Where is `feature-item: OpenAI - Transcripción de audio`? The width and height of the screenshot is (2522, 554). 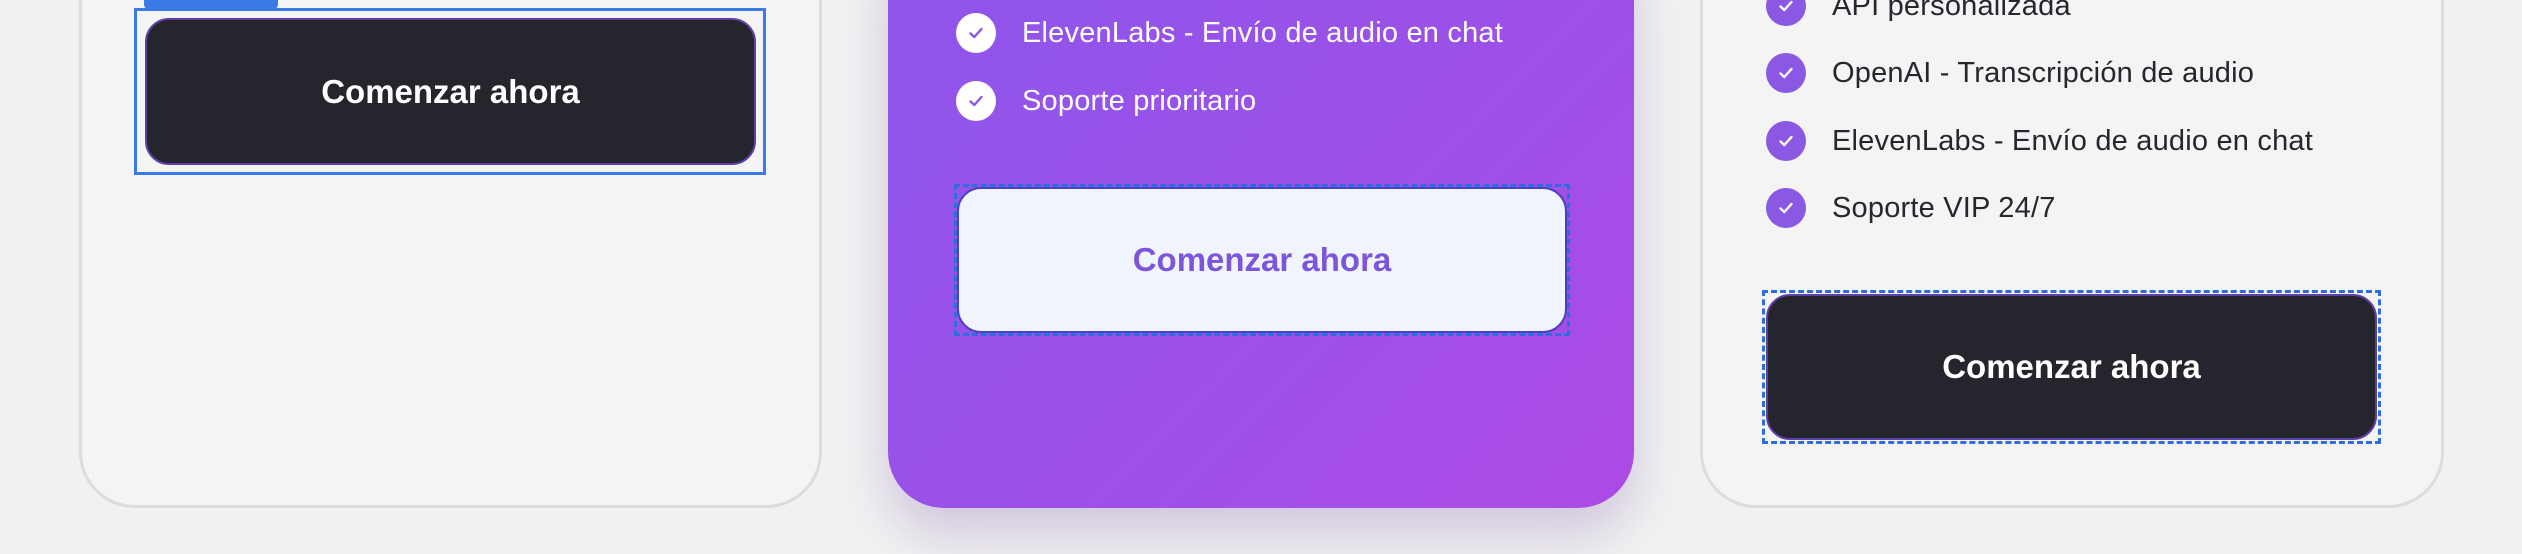 feature-item: OpenAI - Transcripción de audio is located at coordinates (2010, 73).